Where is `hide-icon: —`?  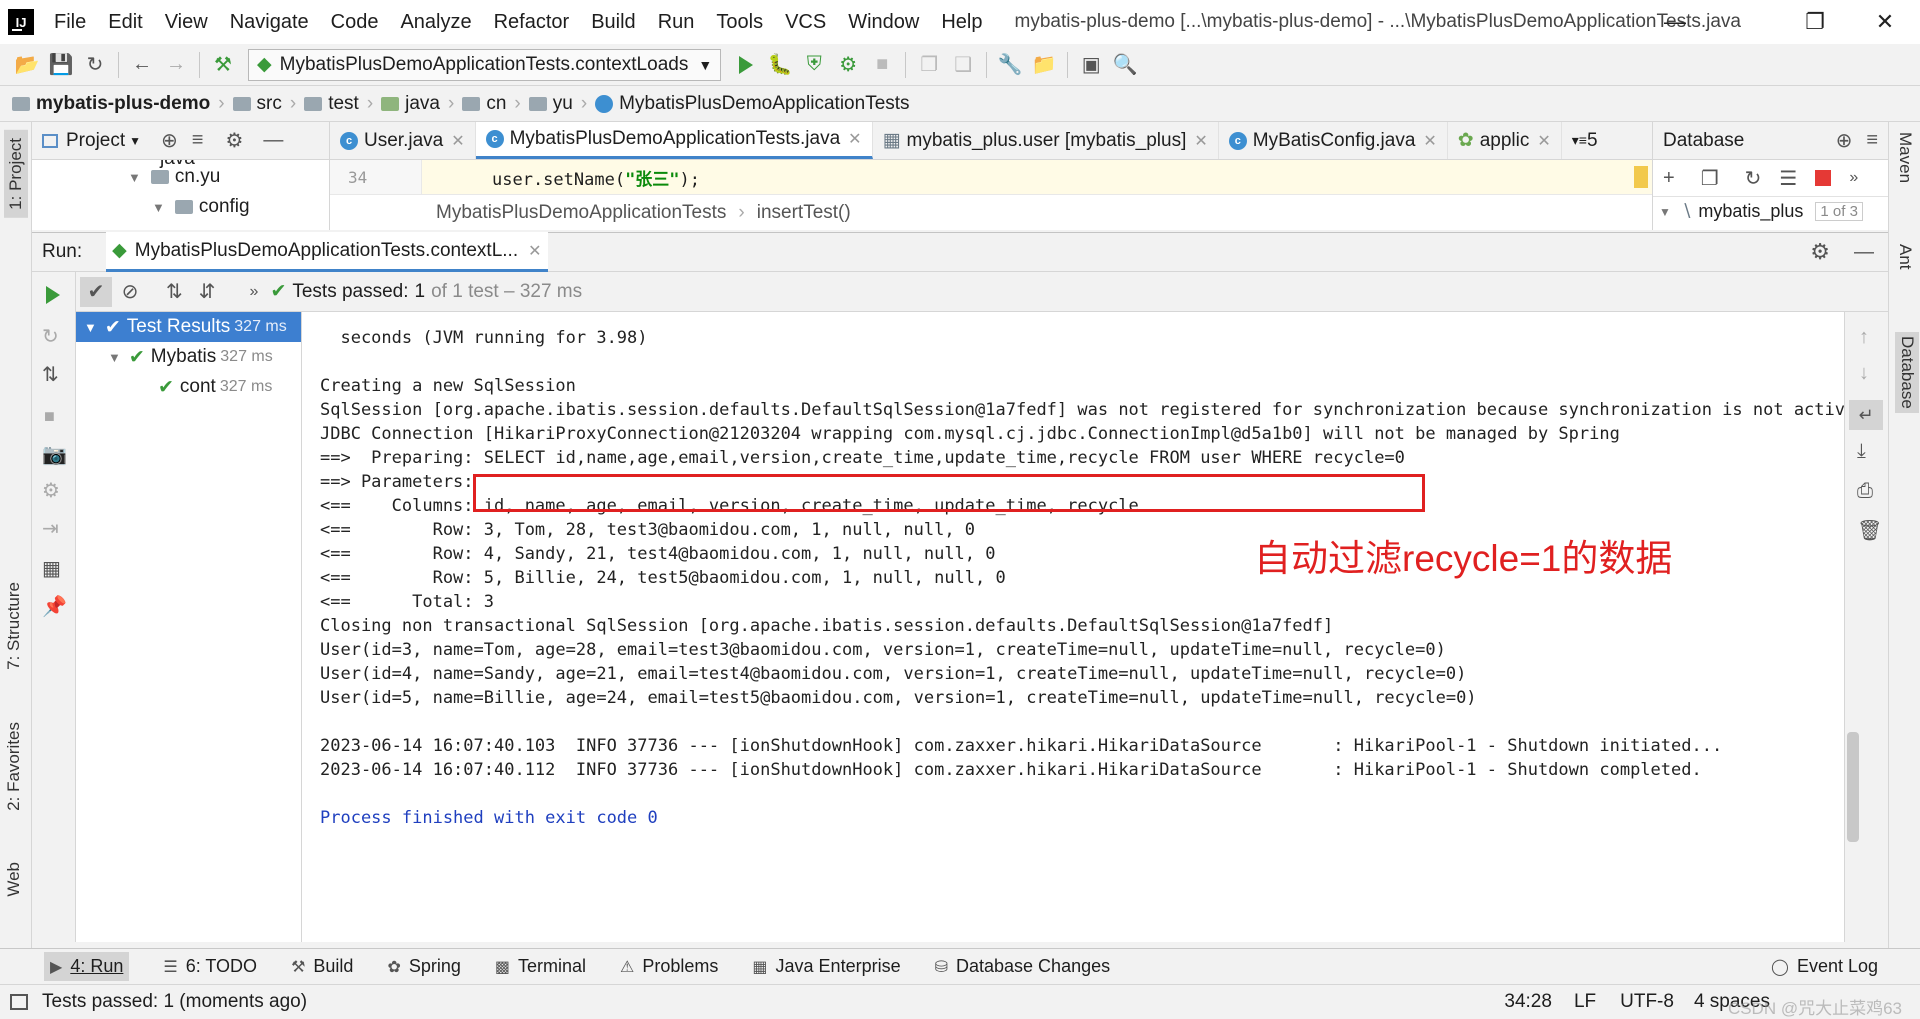 hide-icon: — is located at coordinates (1864, 252).